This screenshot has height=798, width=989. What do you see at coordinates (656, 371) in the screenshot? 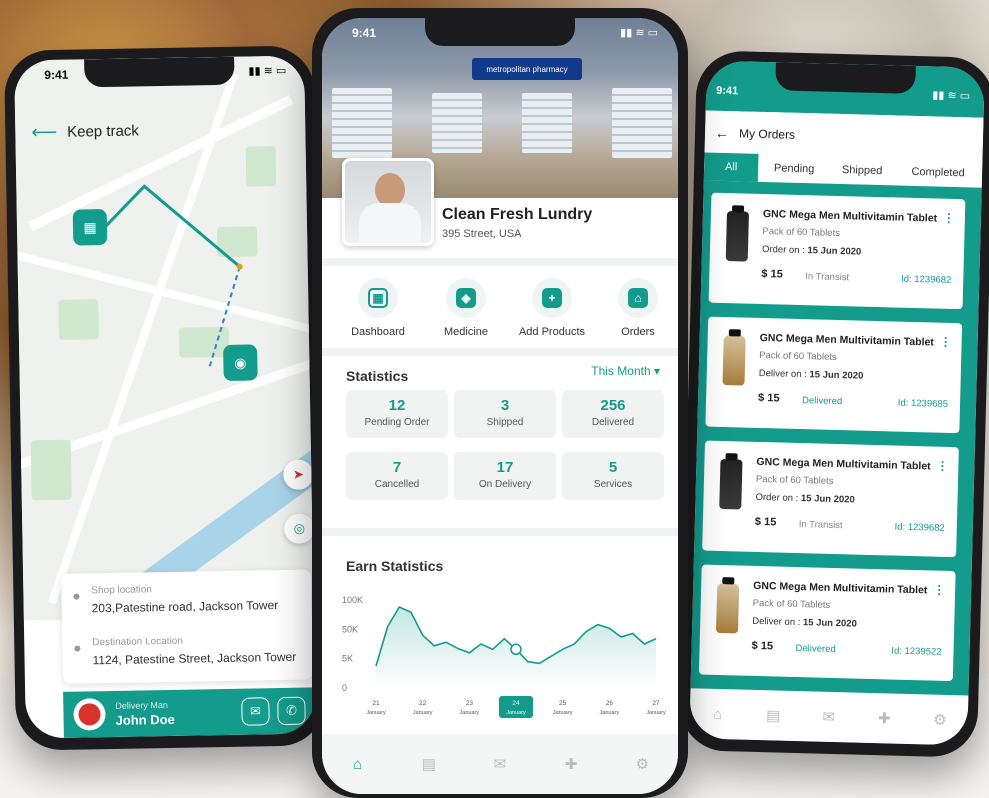
I see `chevron-down-icon: ▾` at bounding box center [656, 371].